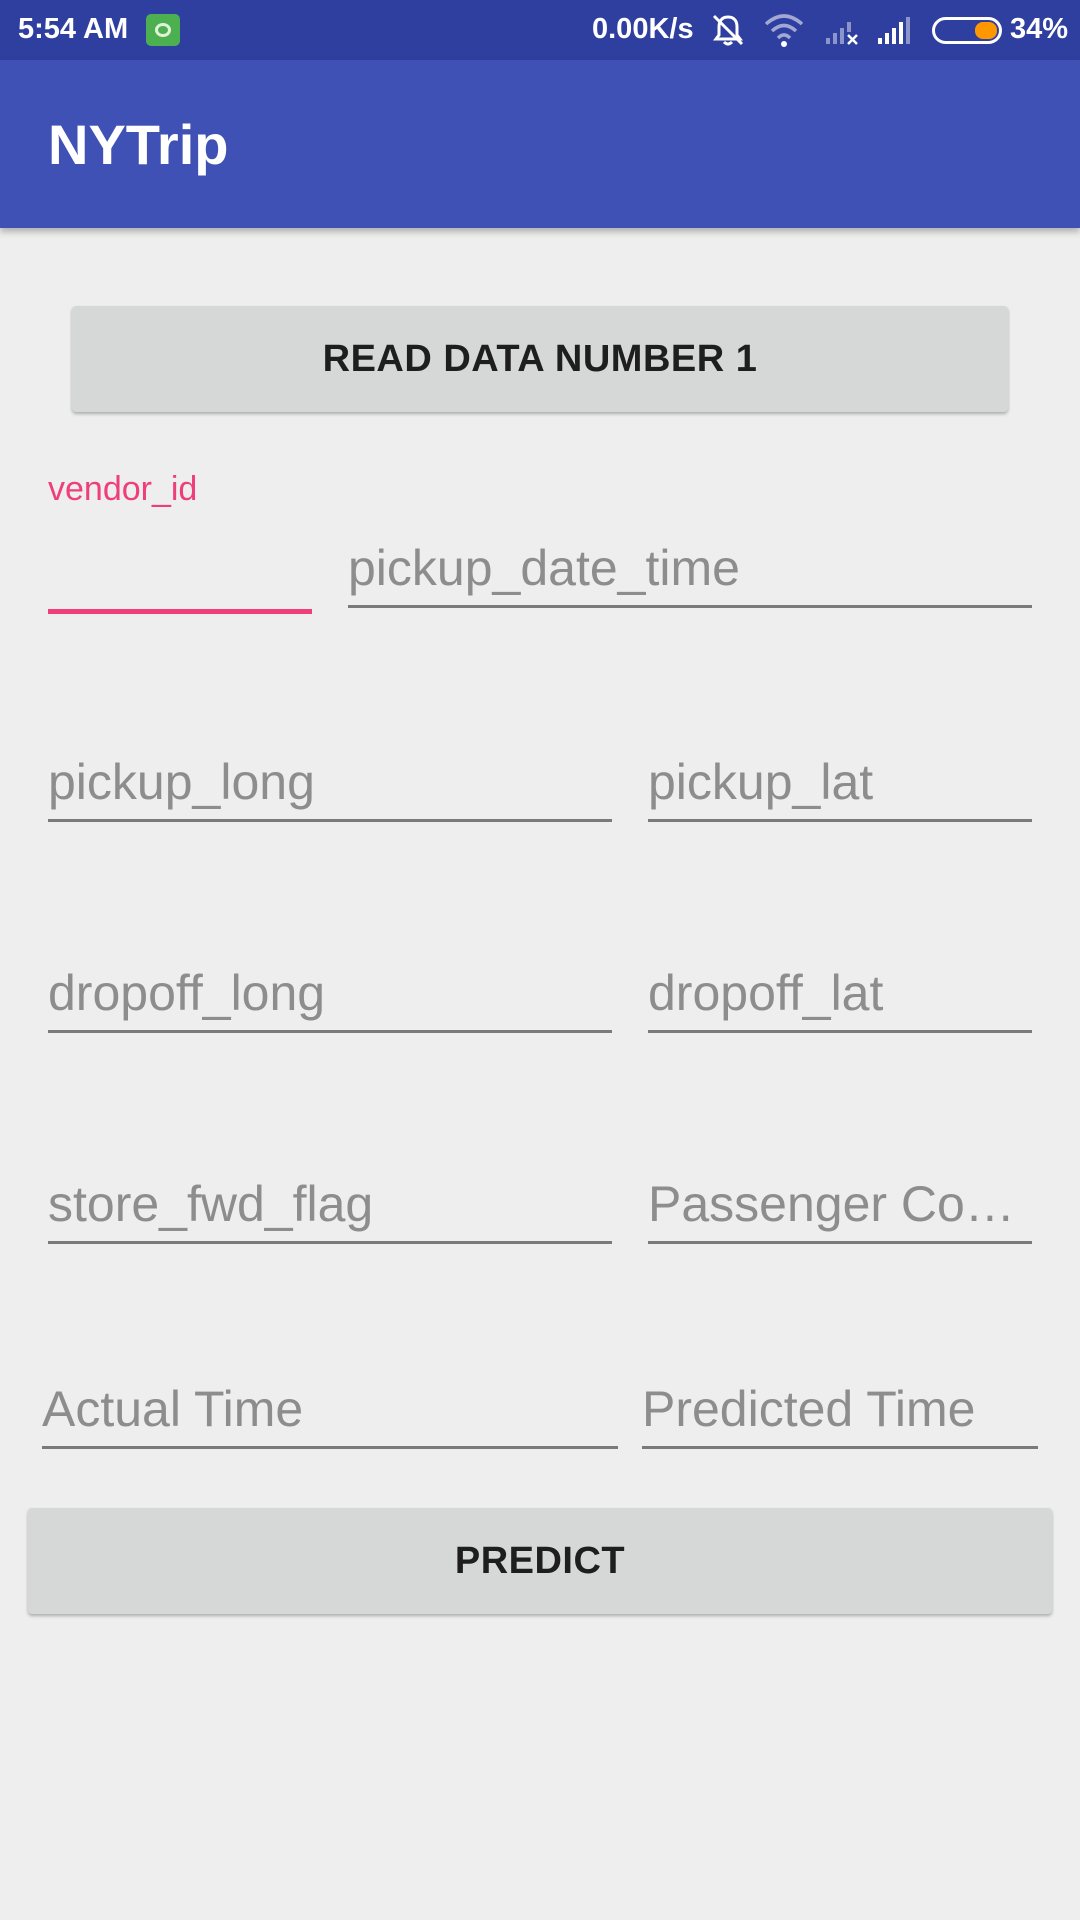  What do you see at coordinates (123, 489) in the screenshot?
I see `vendor-id-label: vendor_id` at bounding box center [123, 489].